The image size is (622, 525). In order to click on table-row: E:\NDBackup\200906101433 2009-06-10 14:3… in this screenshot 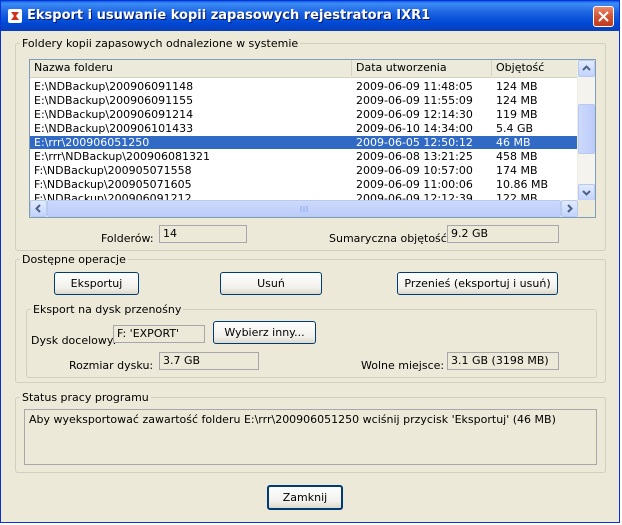, I will do `click(305, 128)`.